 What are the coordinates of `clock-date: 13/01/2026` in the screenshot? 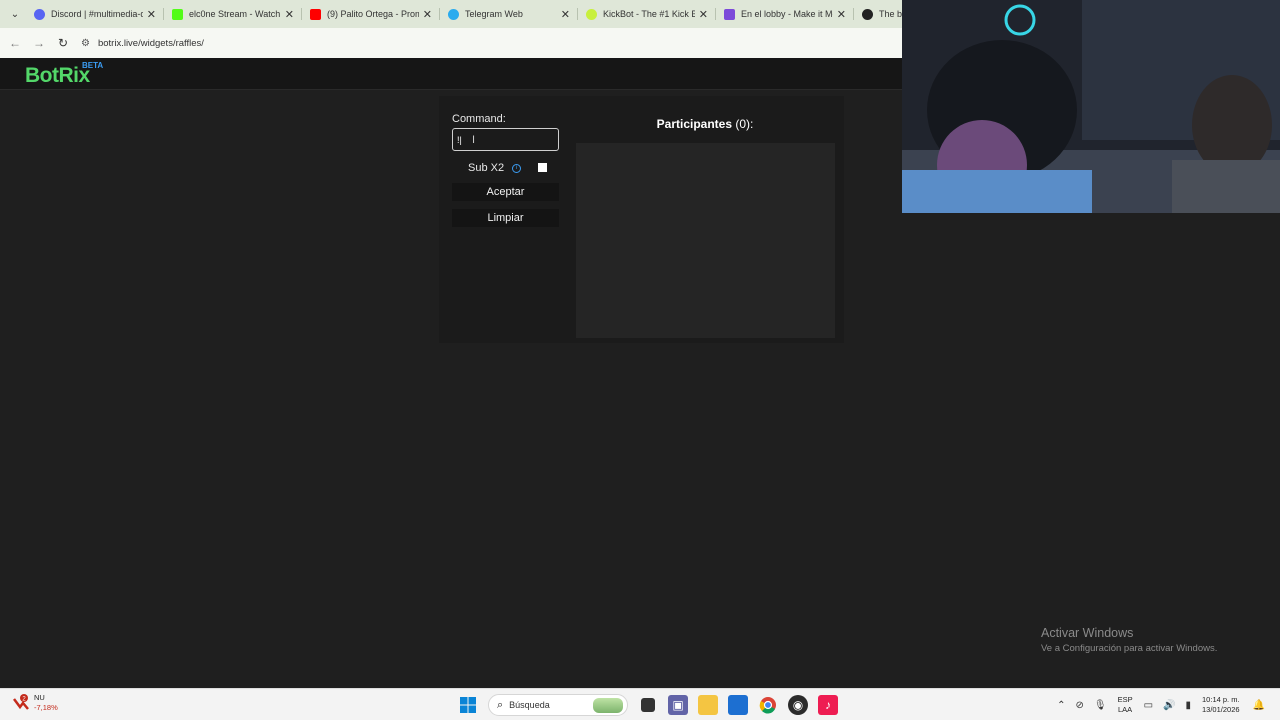 It's located at (1221, 709).